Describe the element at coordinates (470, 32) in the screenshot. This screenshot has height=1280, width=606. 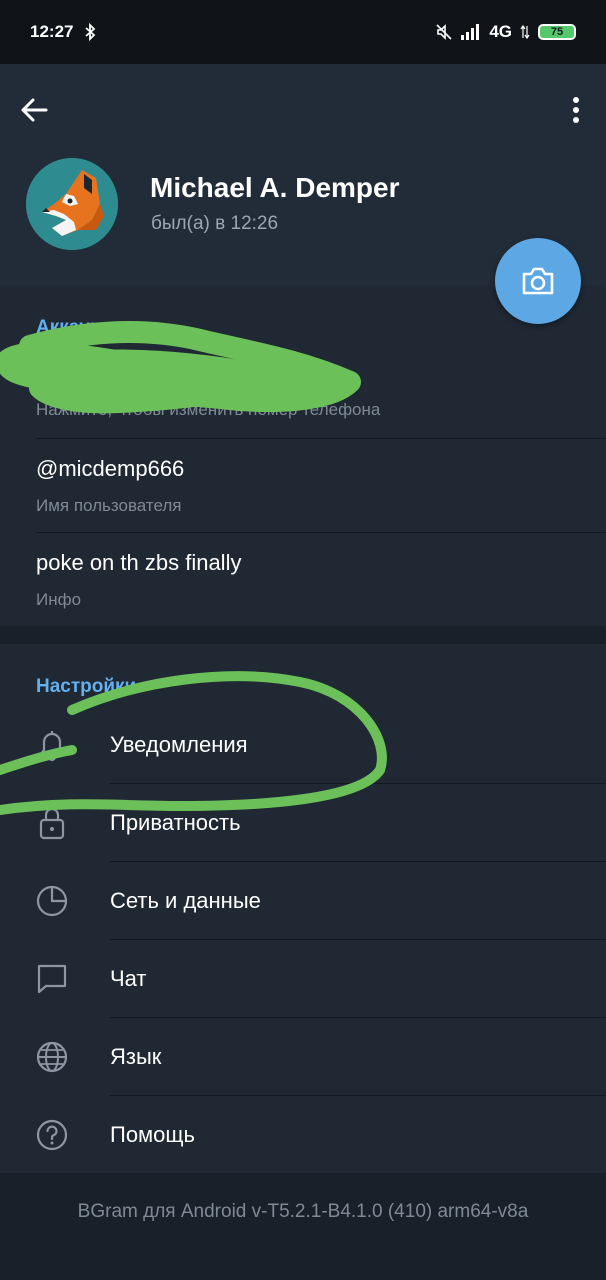
I see `signal-icon` at that location.